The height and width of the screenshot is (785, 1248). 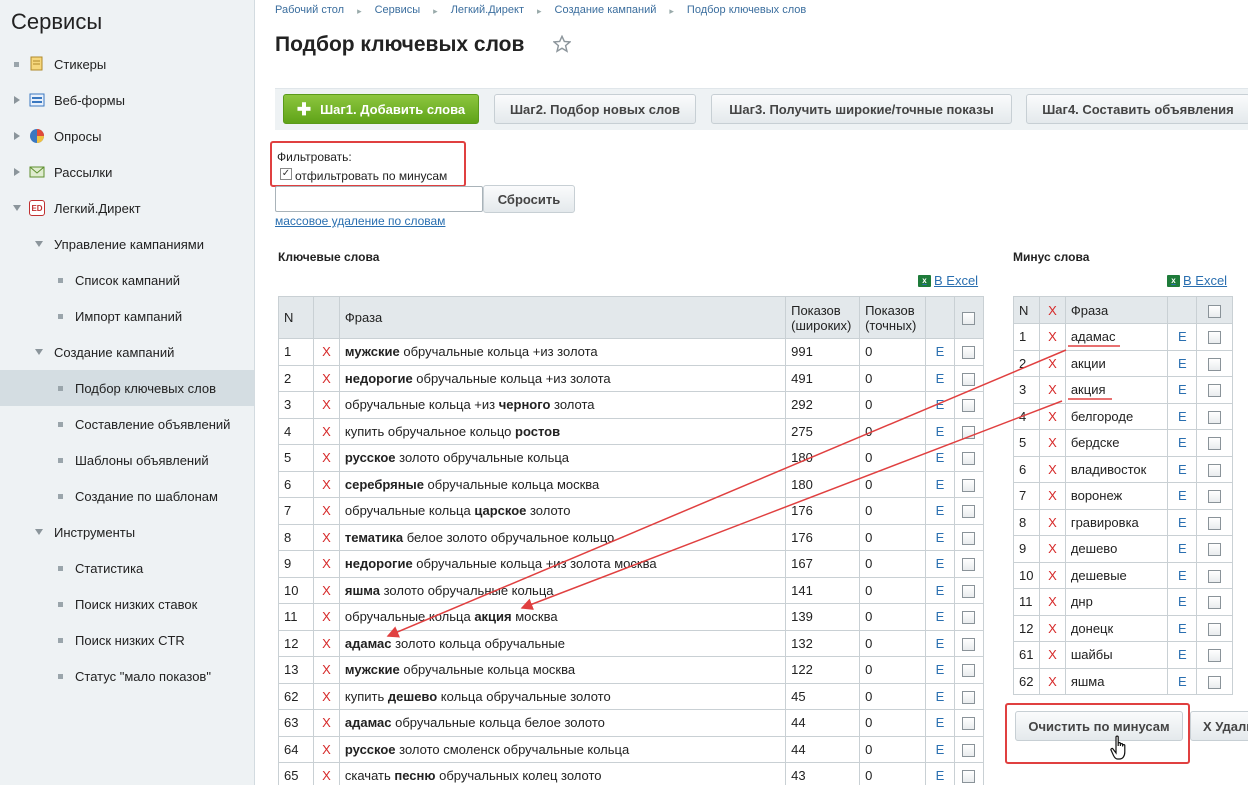 What do you see at coordinates (1219, 726) in the screenshot?
I see `delete-button: X Удалить` at bounding box center [1219, 726].